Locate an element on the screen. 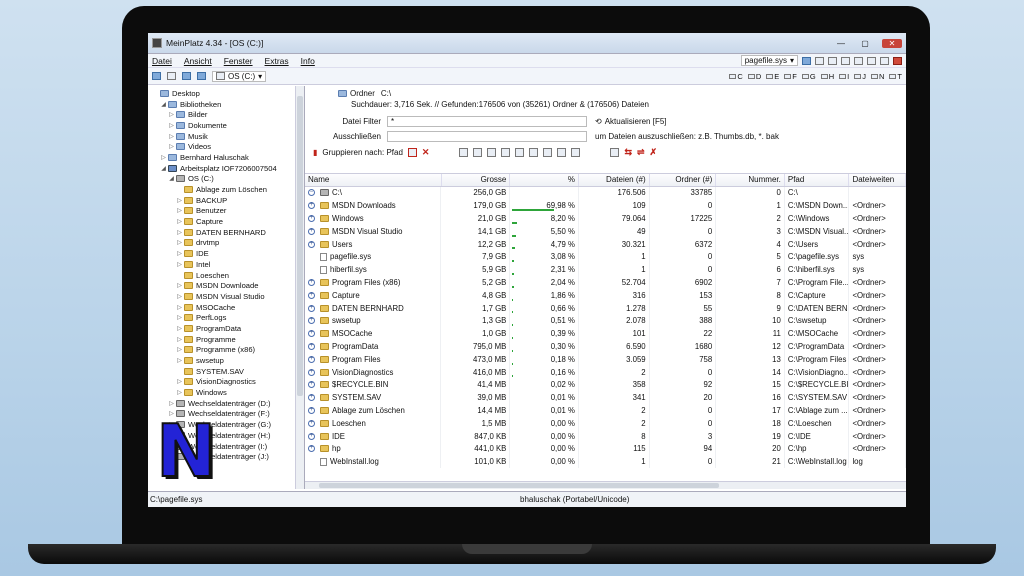  tree-item: ▷ Programme (x86) is located at coordinates (226, 350).